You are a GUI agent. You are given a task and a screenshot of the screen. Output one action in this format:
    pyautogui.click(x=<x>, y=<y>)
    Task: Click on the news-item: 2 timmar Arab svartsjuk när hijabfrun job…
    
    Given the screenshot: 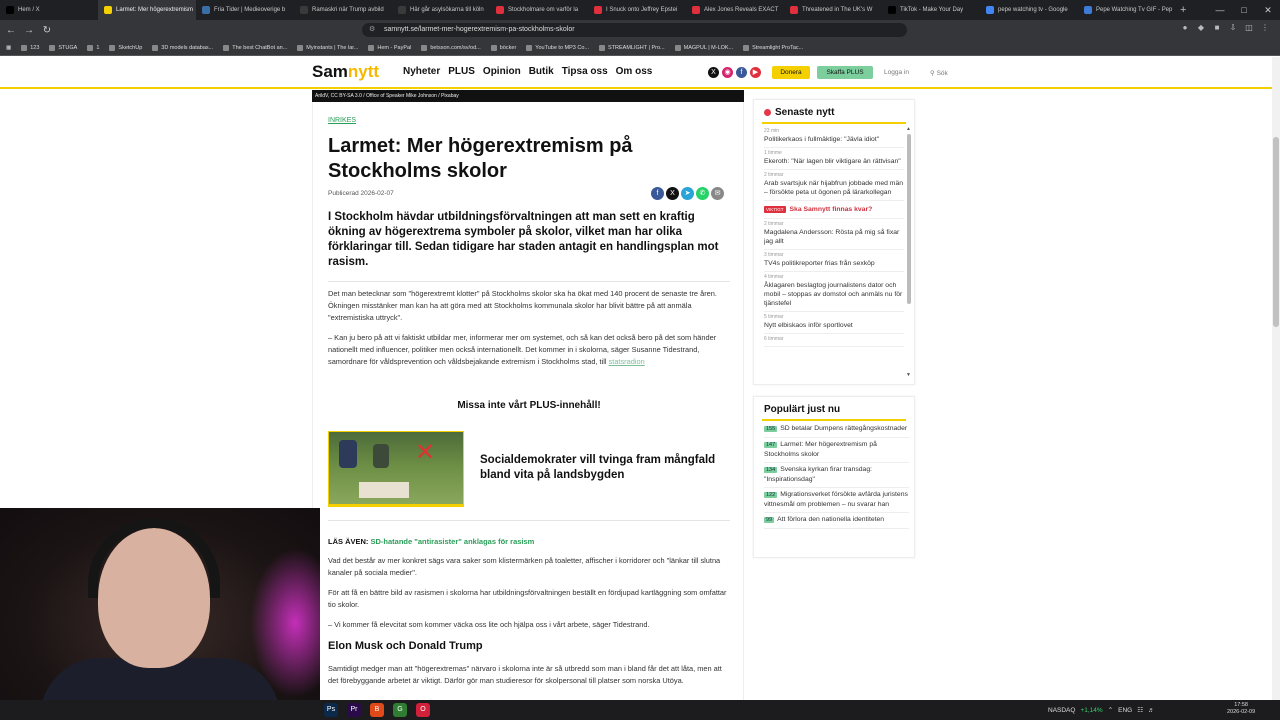 What is the action you would take?
    pyautogui.click(x=834, y=185)
    